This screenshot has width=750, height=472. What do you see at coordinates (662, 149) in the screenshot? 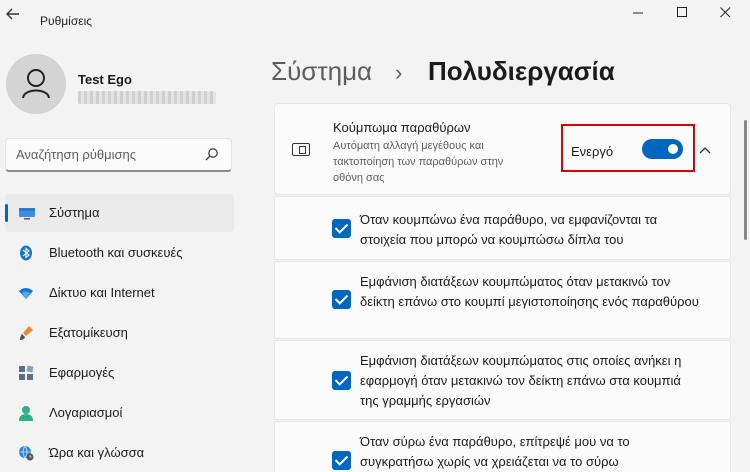
I see `snap-windows-toggle` at bounding box center [662, 149].